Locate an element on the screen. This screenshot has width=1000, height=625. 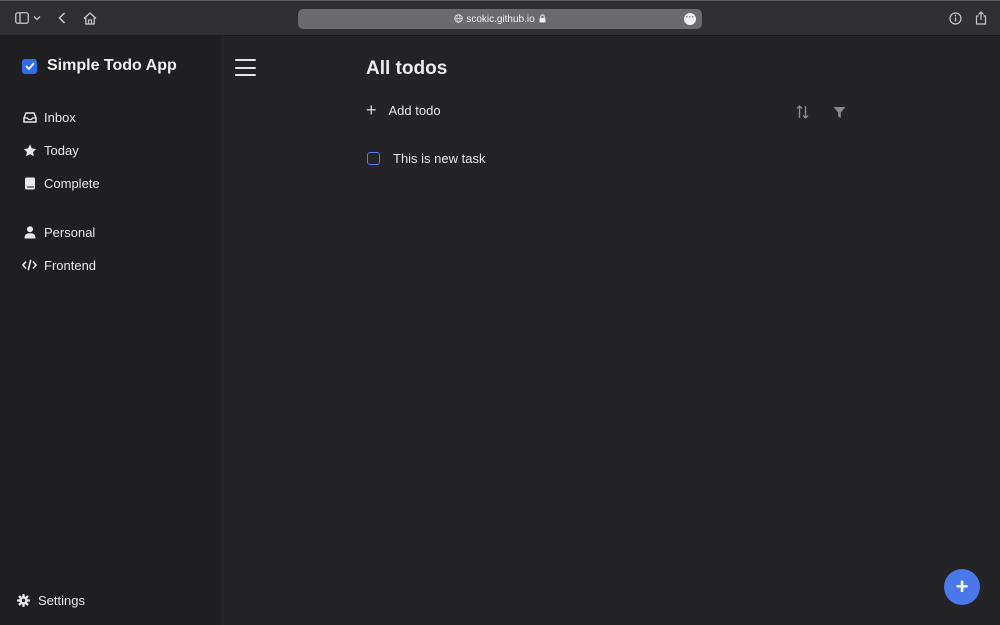
task-label: This is new task is located at coordinates (439, 158).